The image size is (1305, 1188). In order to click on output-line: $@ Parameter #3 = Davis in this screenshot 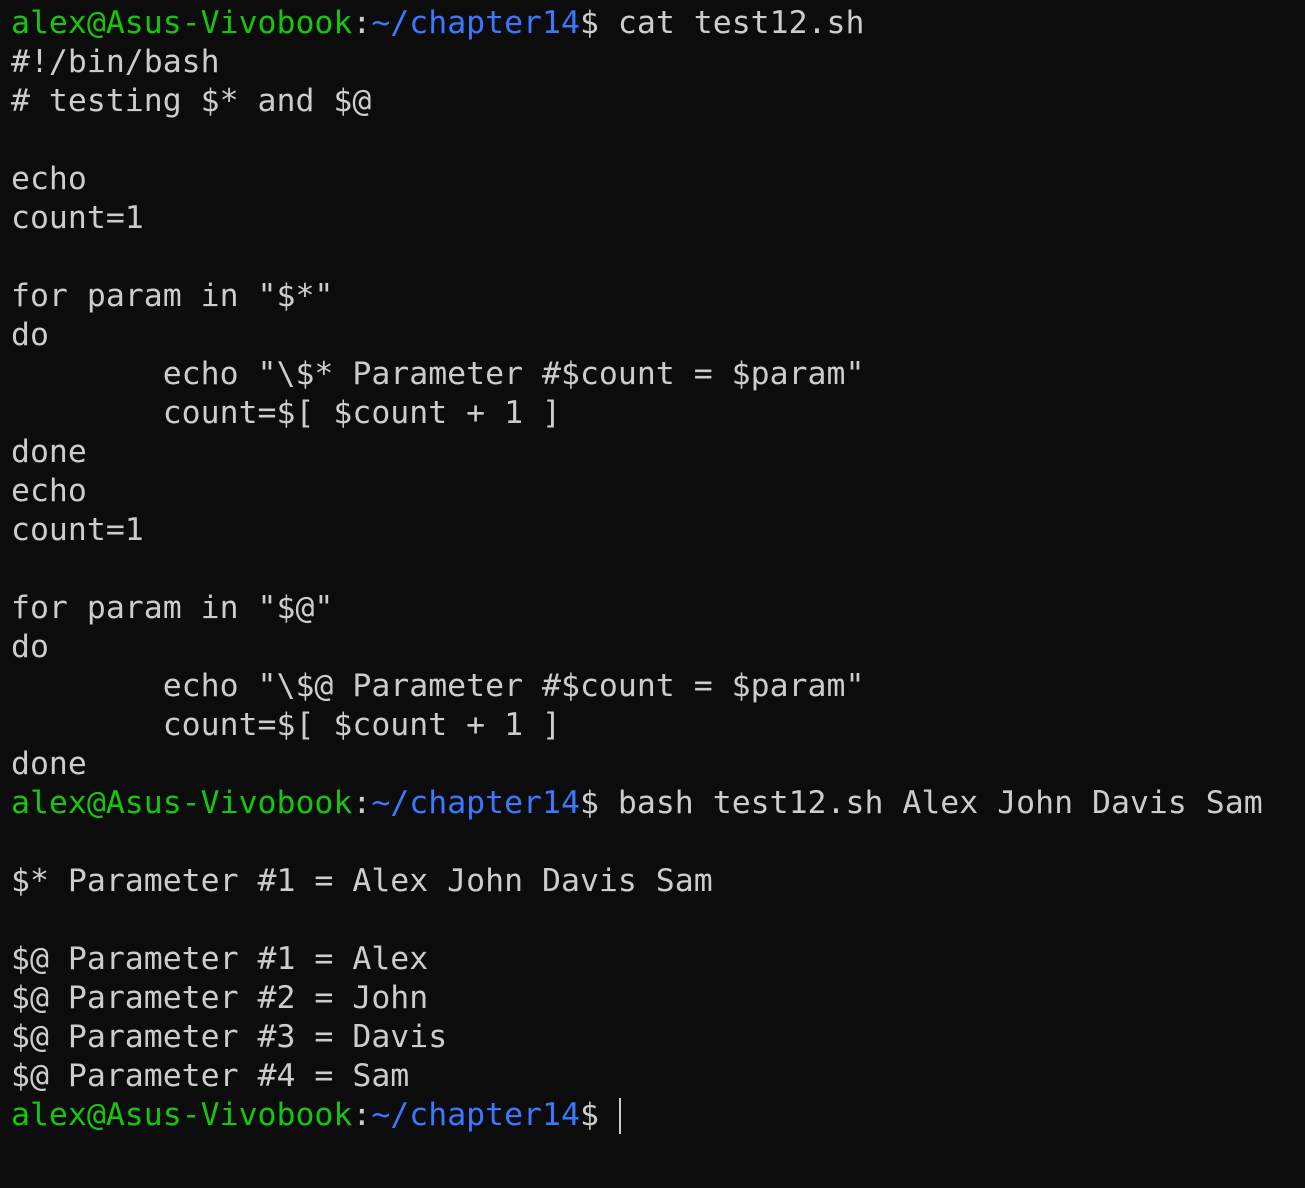, I will do `click(229, 1037)`.